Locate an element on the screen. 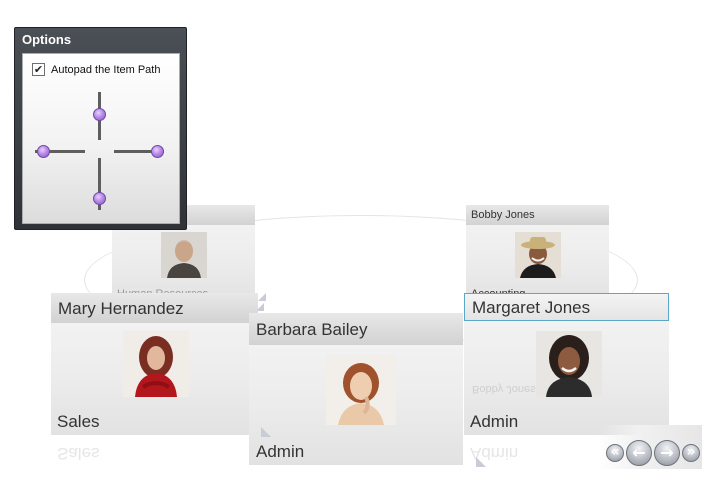 The image size is (715, 500). carousel-card-back-right: Bobby Jones Accounting is located at coordinates (542, 258).